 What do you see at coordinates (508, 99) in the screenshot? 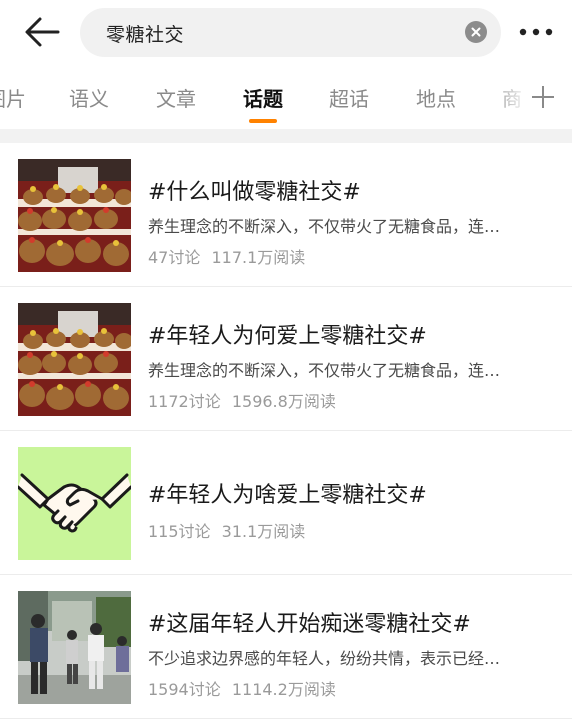
I see `tabs-fade-overlay` at bounding box center [508, 99].